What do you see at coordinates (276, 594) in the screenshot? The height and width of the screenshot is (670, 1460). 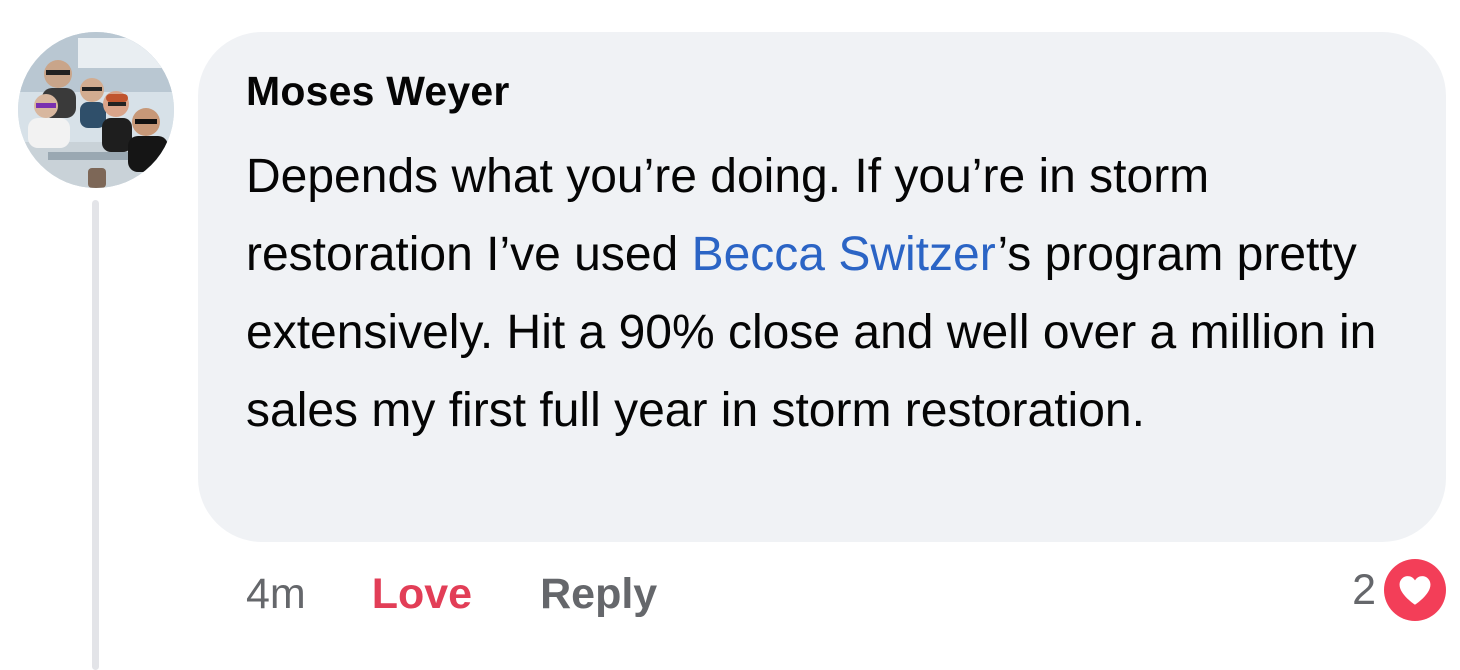 I see `comment-timestamp: 4m` at bounding box center [276, 594].